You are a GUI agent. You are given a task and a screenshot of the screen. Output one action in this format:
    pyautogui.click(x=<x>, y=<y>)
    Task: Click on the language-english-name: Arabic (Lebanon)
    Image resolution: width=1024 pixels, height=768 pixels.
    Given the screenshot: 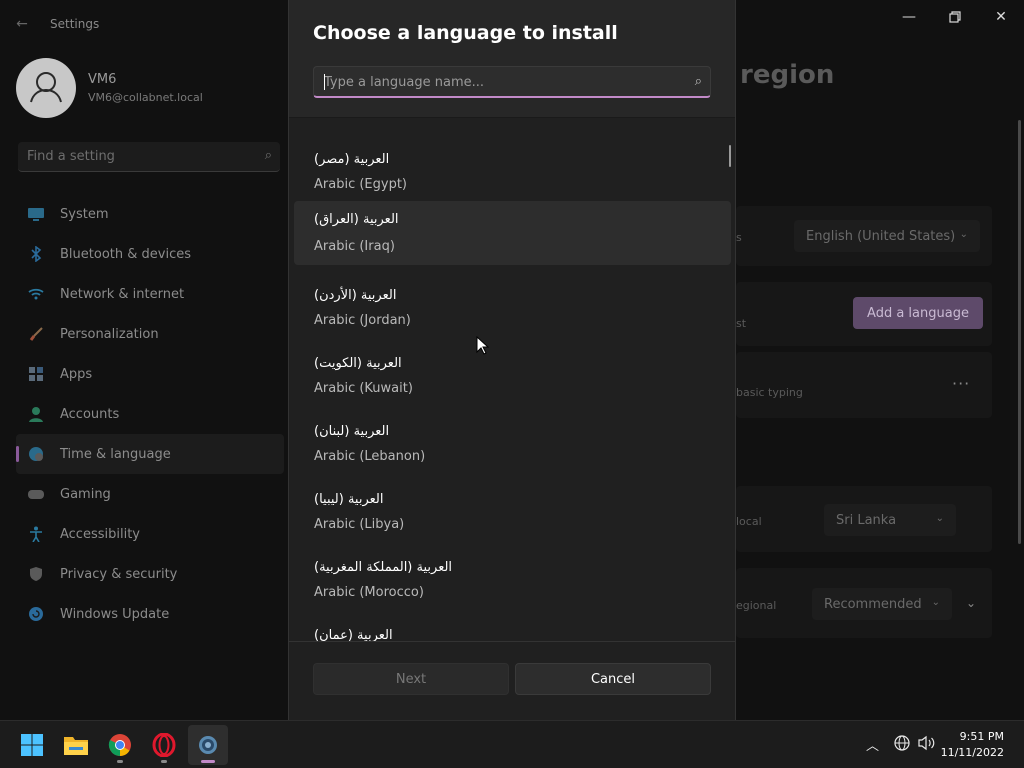 What is the action you would take?
    pyautogui.click(x=370, y=456)
    